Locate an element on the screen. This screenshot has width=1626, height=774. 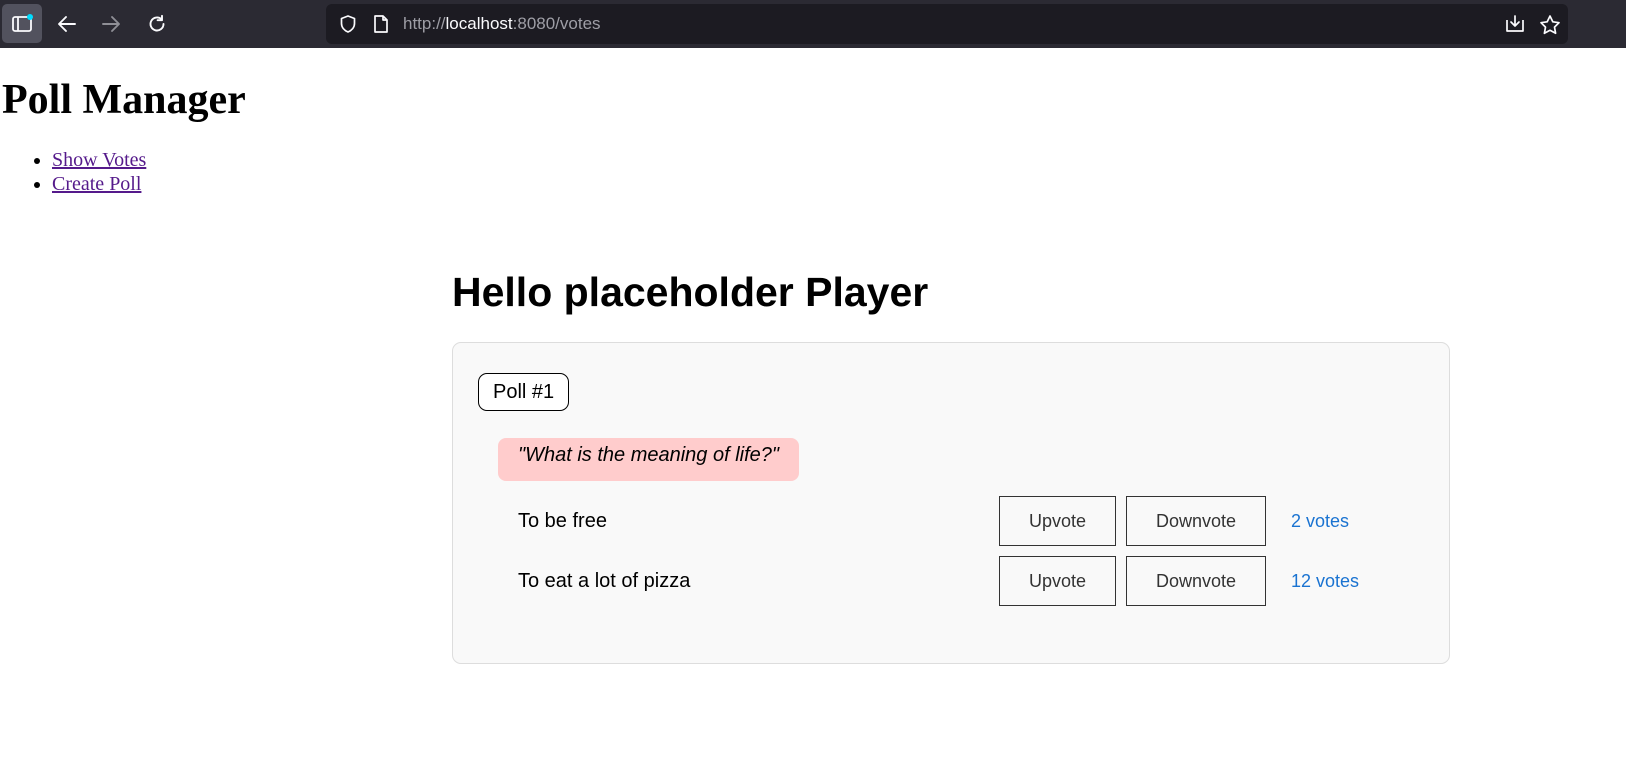
poll-question: "What is the meaning of life?" is located at coordinates (648, 459).